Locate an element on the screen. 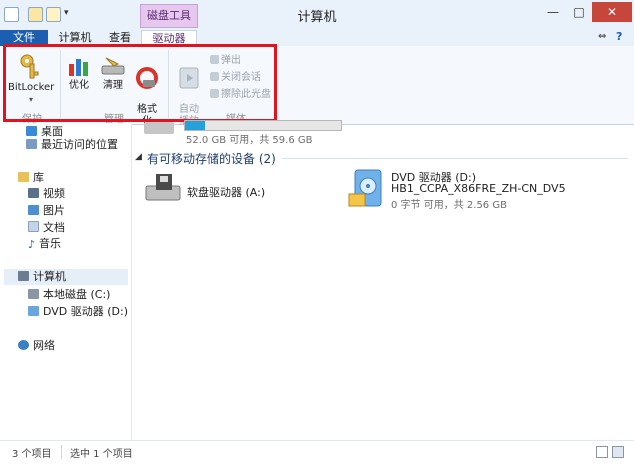 The width and height of the screenshot is (634, 465). nav-item-recent: 最近访问的位置 is located at coordinates (72, 145).